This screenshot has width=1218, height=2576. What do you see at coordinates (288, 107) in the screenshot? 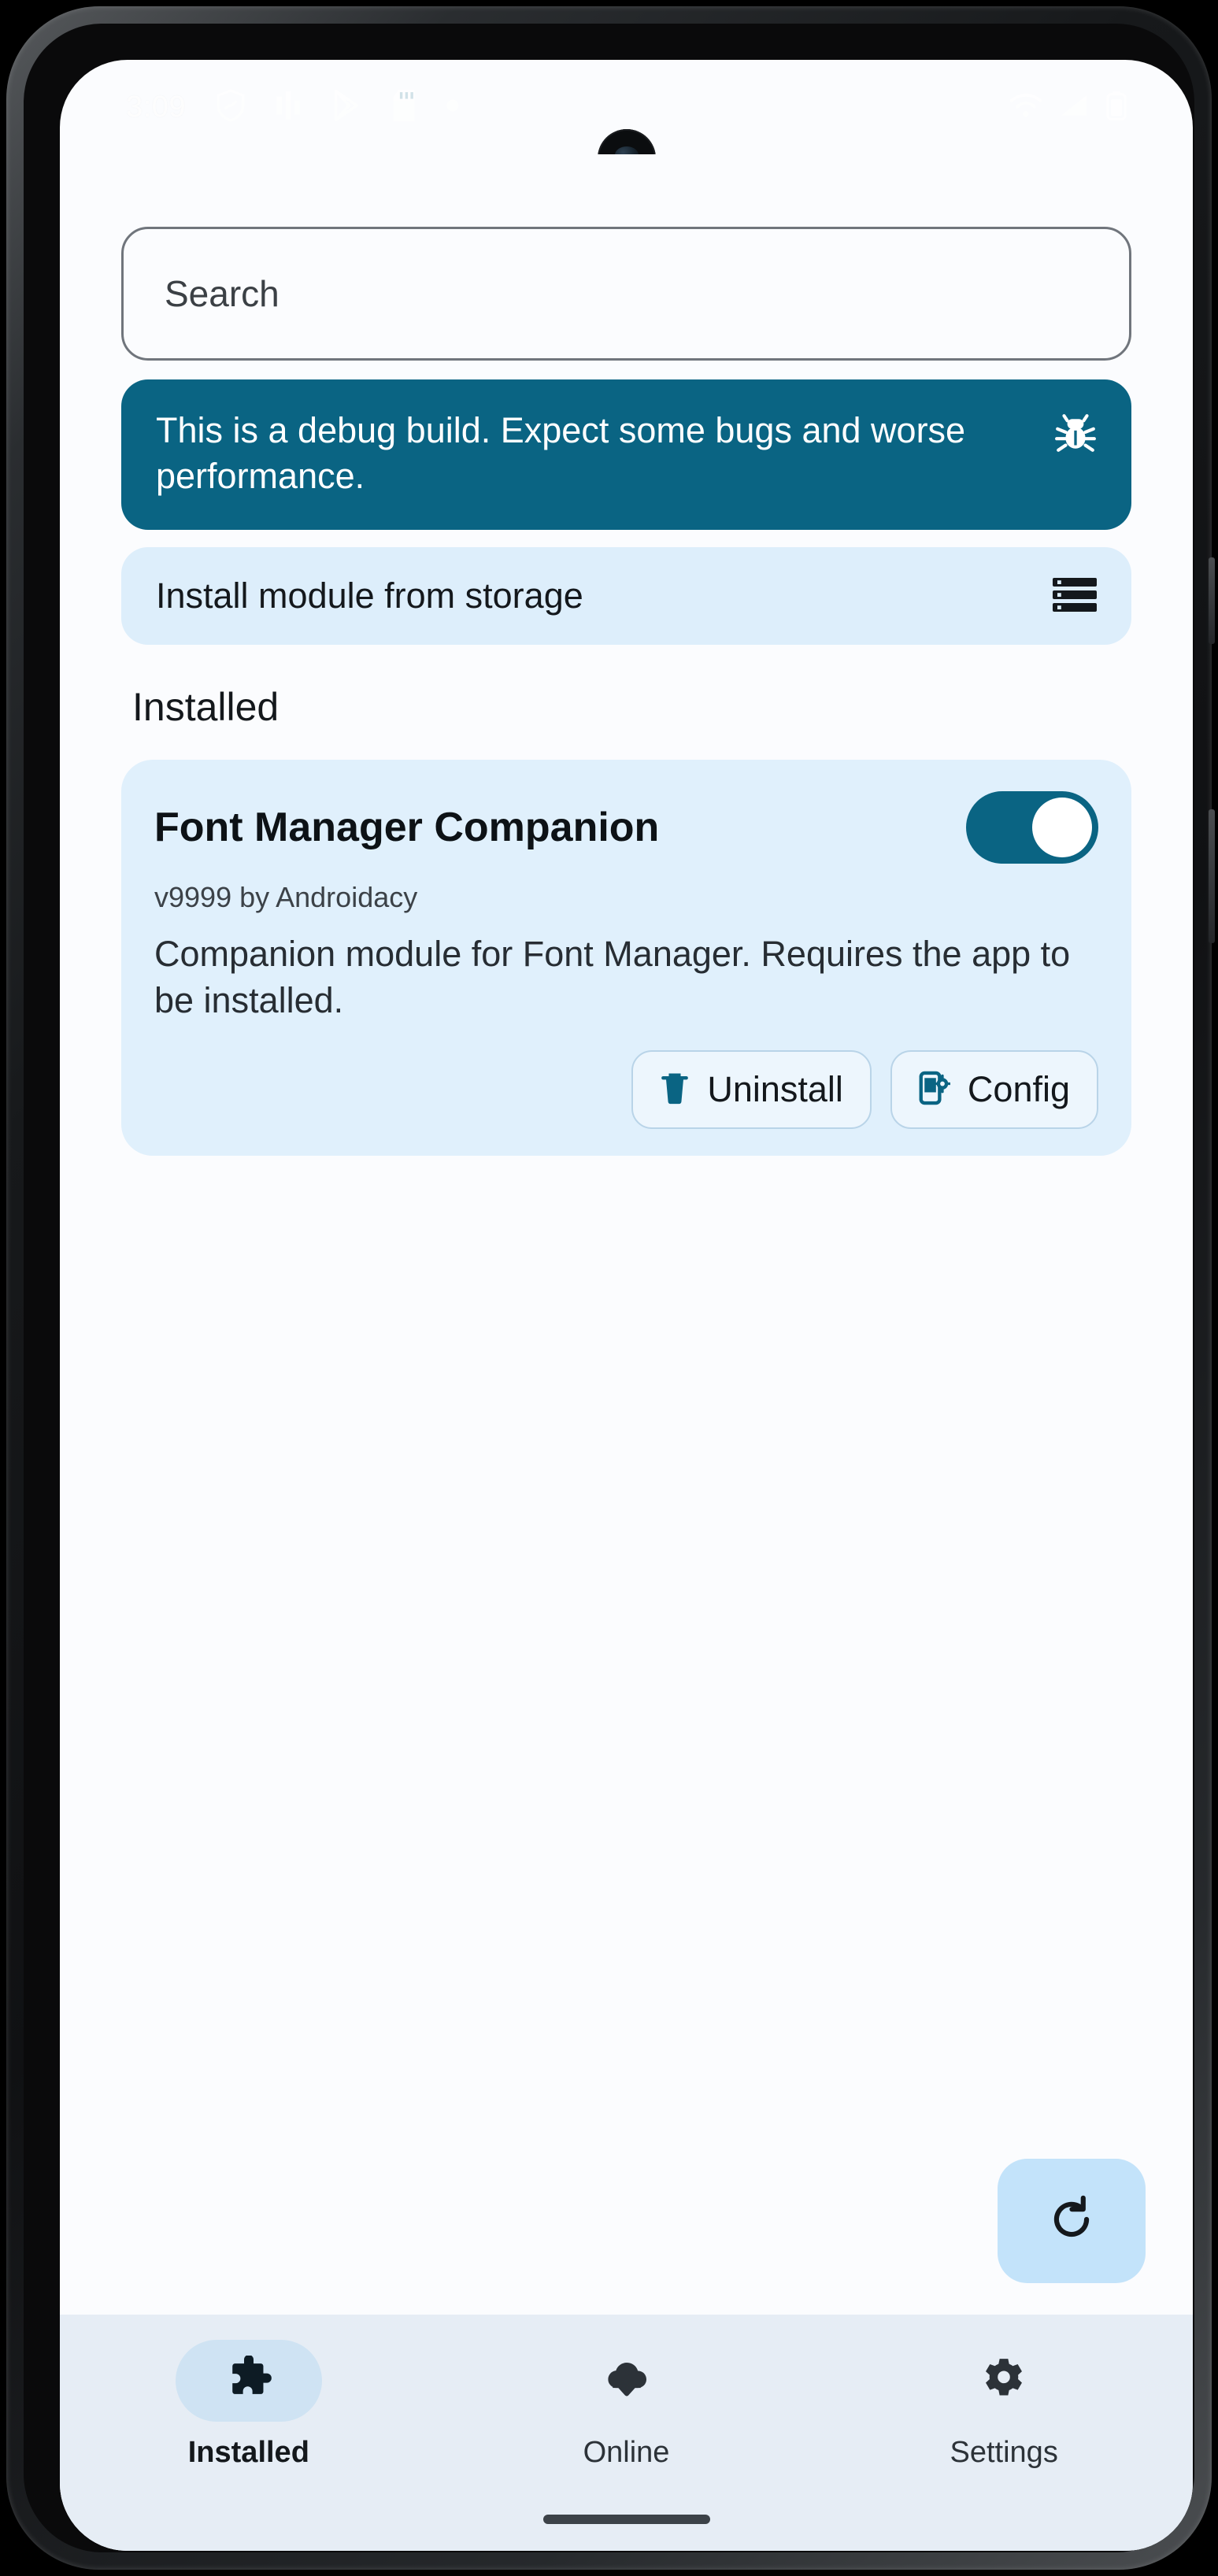
I see `equalizer-icon` at bounding box center [288, 107].